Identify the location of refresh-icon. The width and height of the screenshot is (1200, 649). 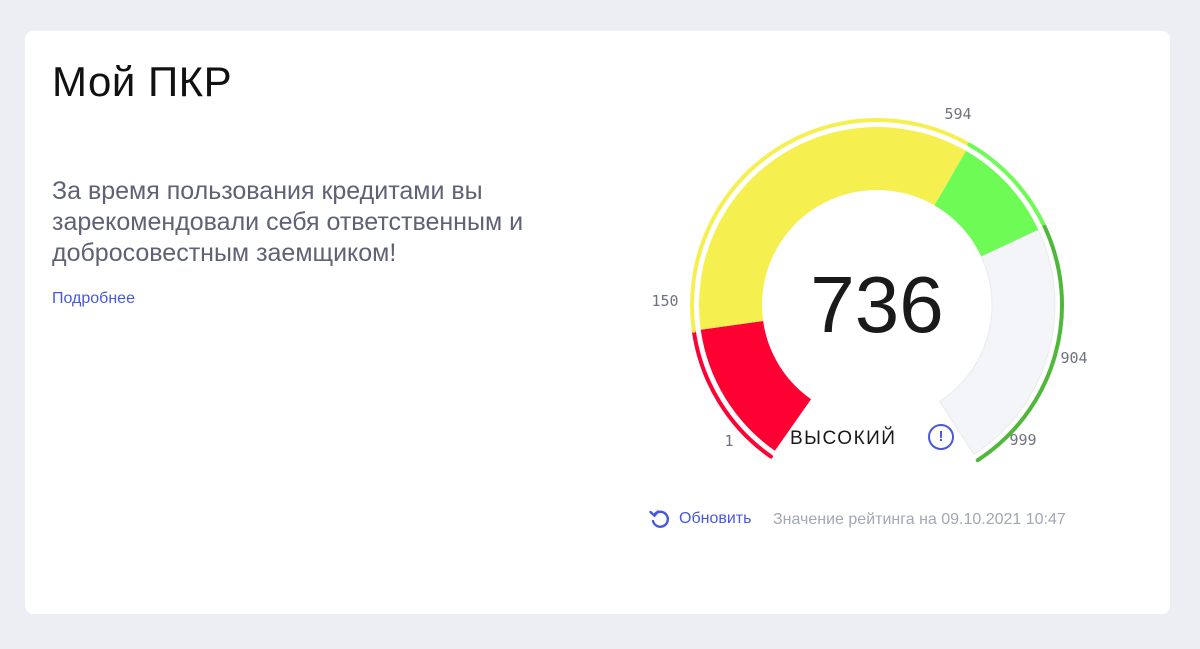
(659, 519).